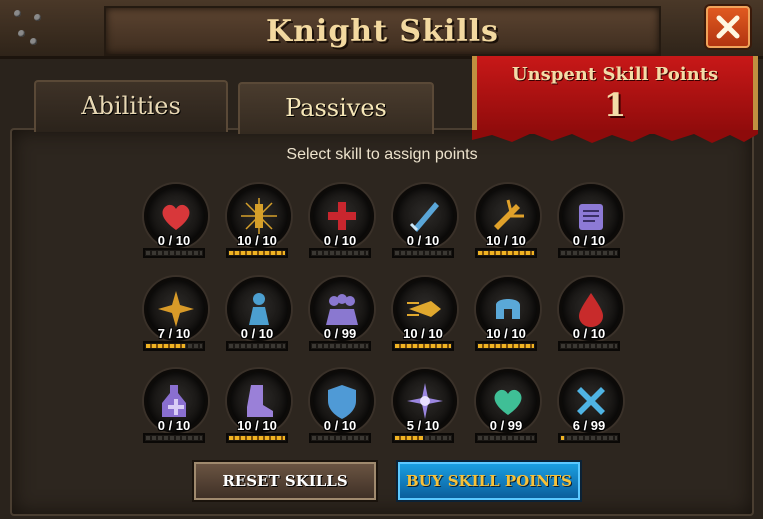 This screenshot has height=519, width=763. Describe the element at coordinates (508, 309) in the screenshot. I see `blue-helmet-icon` at that location.